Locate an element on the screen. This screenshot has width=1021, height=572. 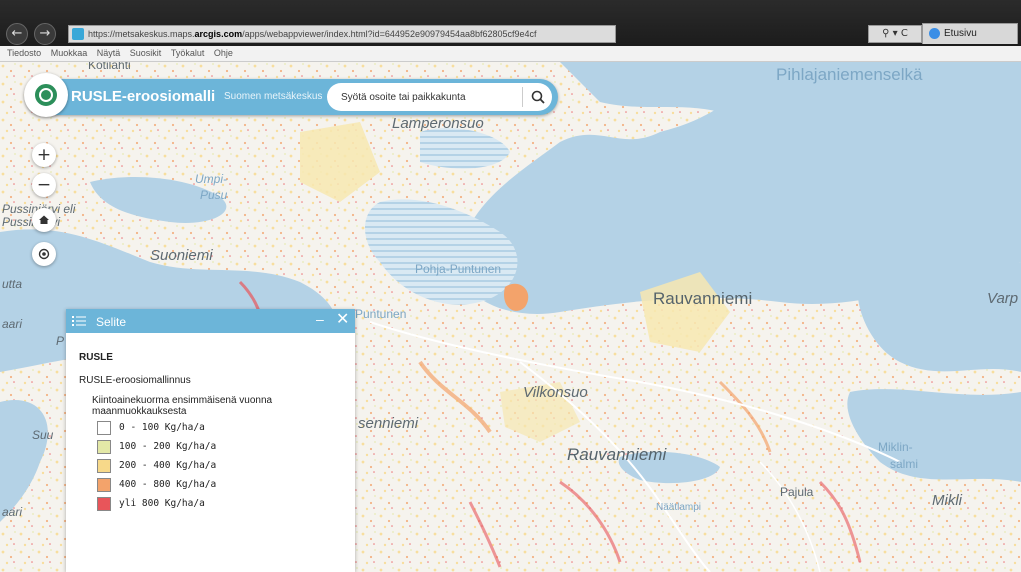
menu-file: Tiedosto is located at coordinates (24, 53).